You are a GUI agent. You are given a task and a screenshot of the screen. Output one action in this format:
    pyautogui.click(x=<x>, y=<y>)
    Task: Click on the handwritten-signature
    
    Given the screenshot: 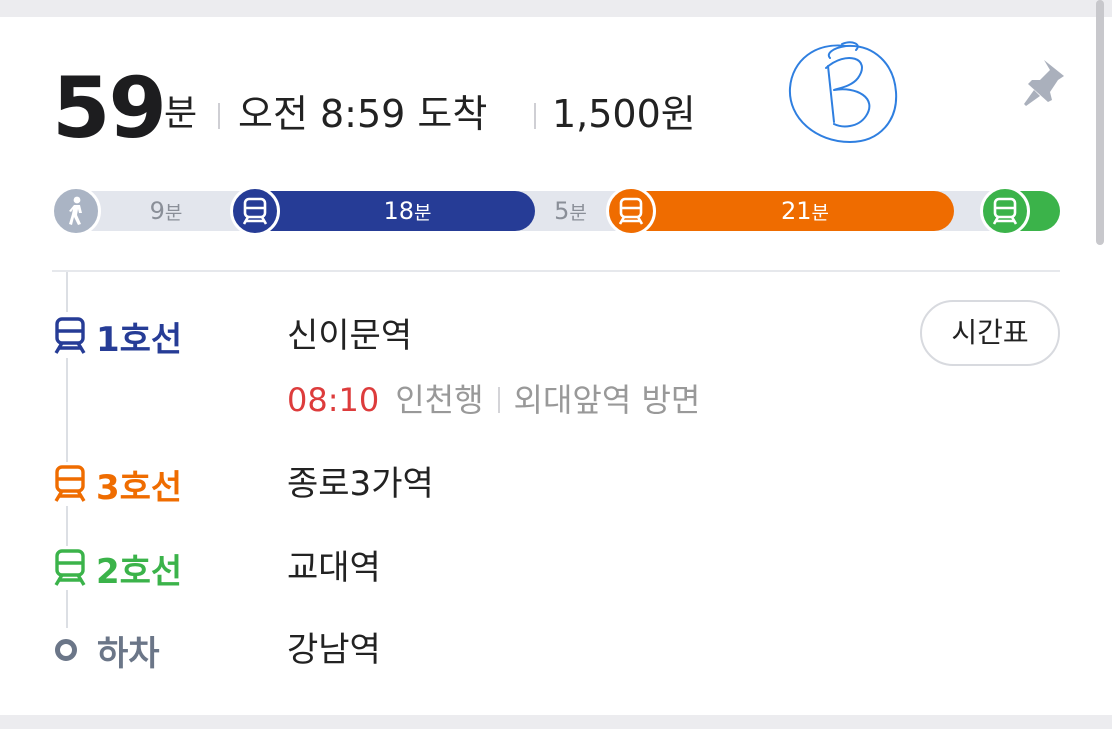 What is the action you would take?
    pyautogui.click(x=843, y=92)
    